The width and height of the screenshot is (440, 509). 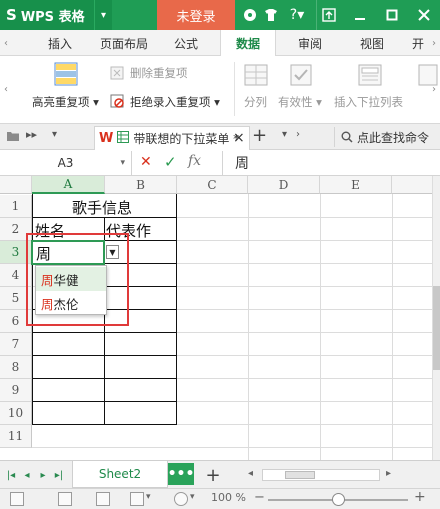 I want to click on app-name: WPS 表格, so click(x=52, y=17).